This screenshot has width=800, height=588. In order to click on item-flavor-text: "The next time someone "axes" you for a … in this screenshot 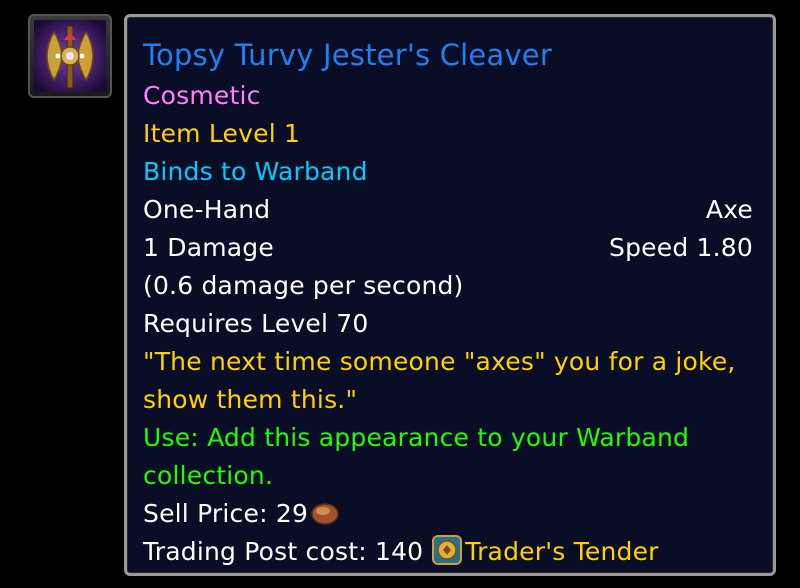, I will do `click(439, 380)`.